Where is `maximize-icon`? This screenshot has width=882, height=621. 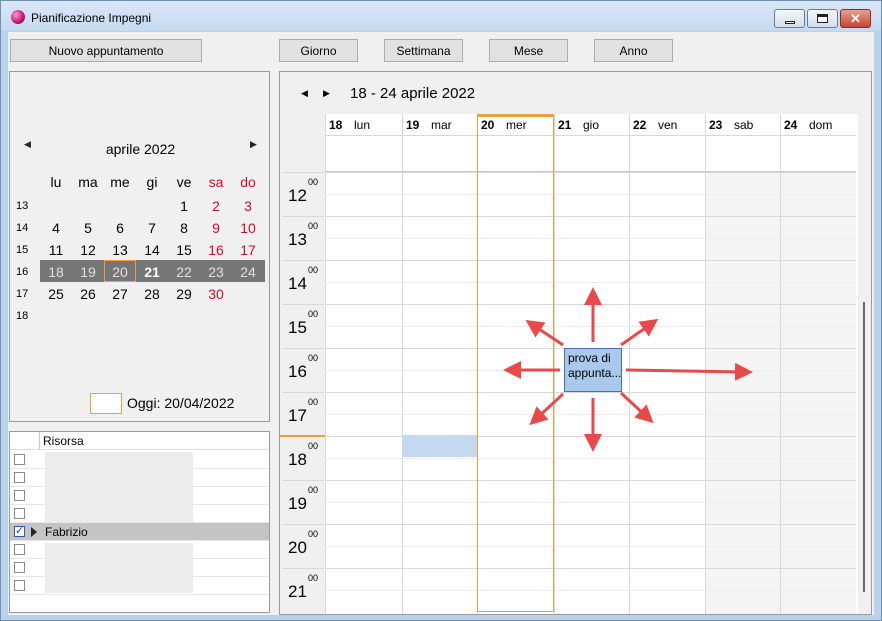 maximize-icon is located at coordinates (822, 18).